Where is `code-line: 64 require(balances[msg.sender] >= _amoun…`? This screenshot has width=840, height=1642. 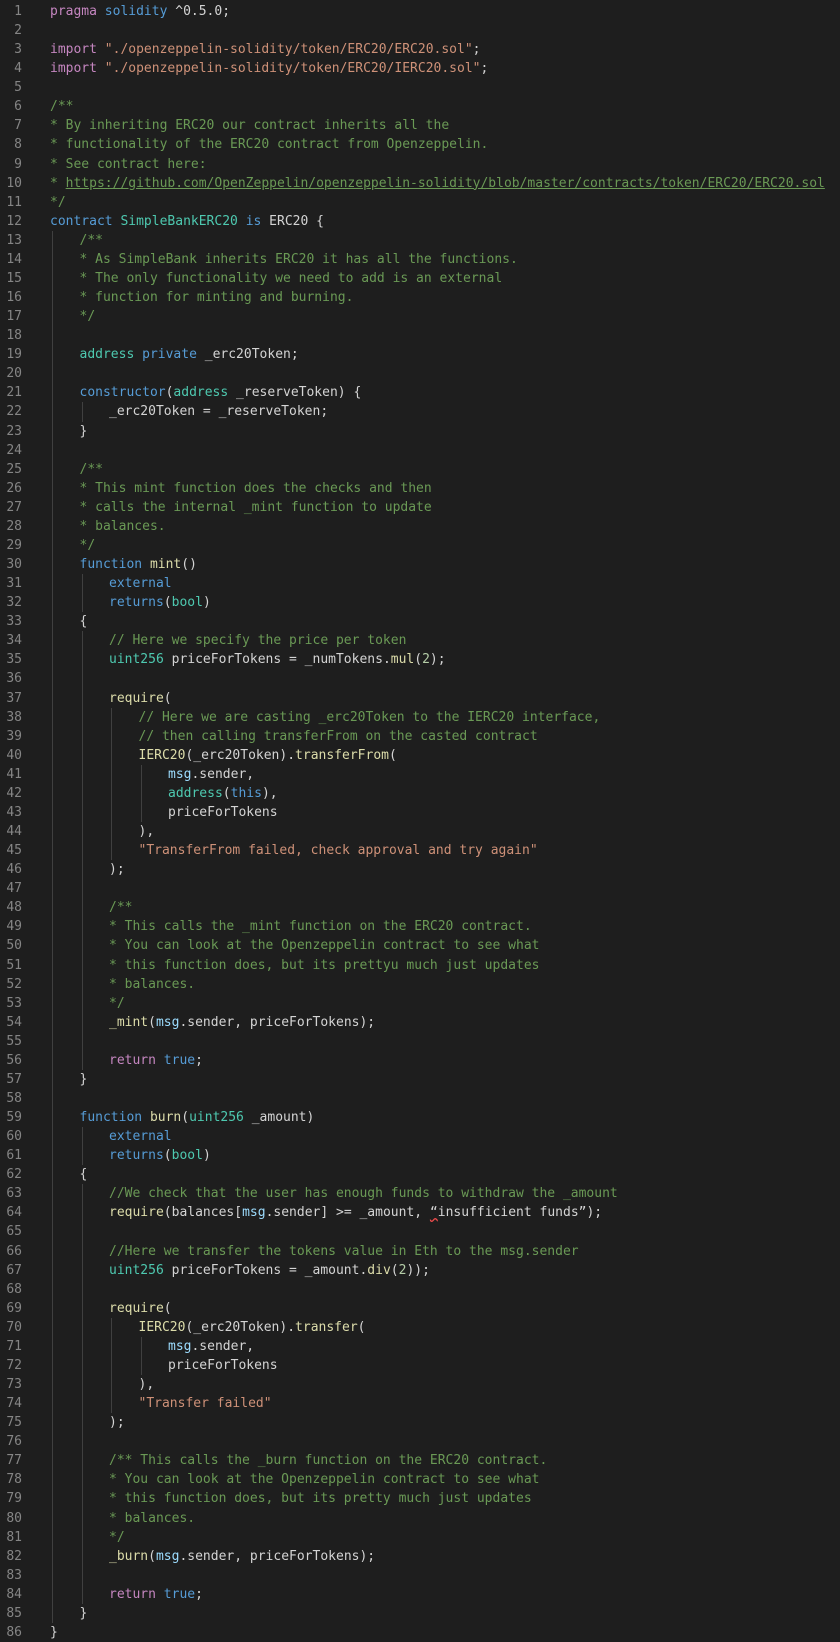
code-line: 64 require(balances[msg.sender] >= _amoun… is located at coordinates (420, 1212).